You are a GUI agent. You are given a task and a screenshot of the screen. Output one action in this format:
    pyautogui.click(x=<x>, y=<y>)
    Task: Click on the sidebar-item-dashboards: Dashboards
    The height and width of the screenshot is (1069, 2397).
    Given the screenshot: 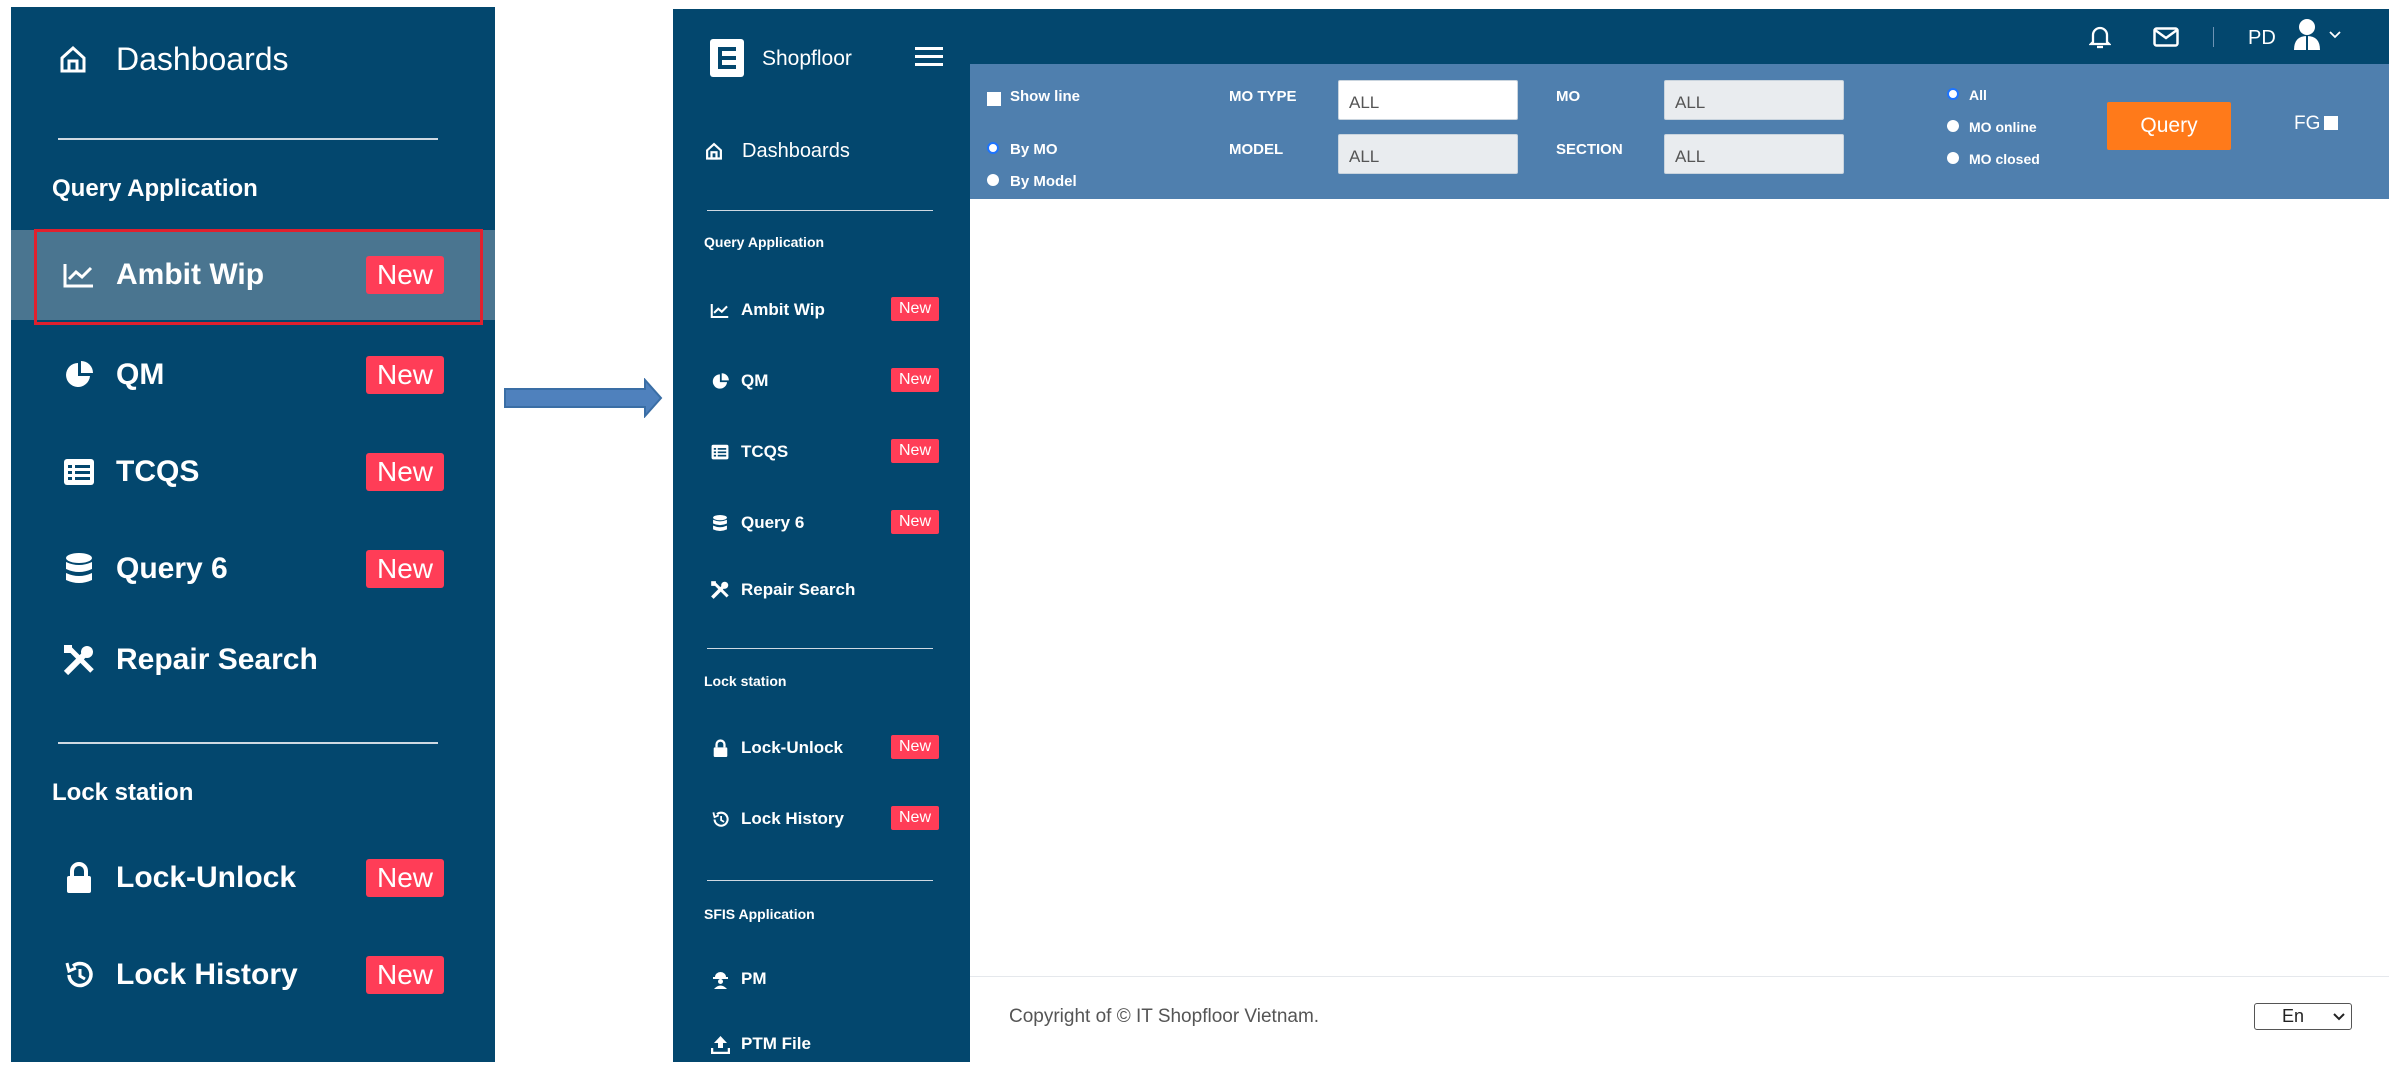 What is the action you would take?
    pyautogui.click(x=821, y=151)
    